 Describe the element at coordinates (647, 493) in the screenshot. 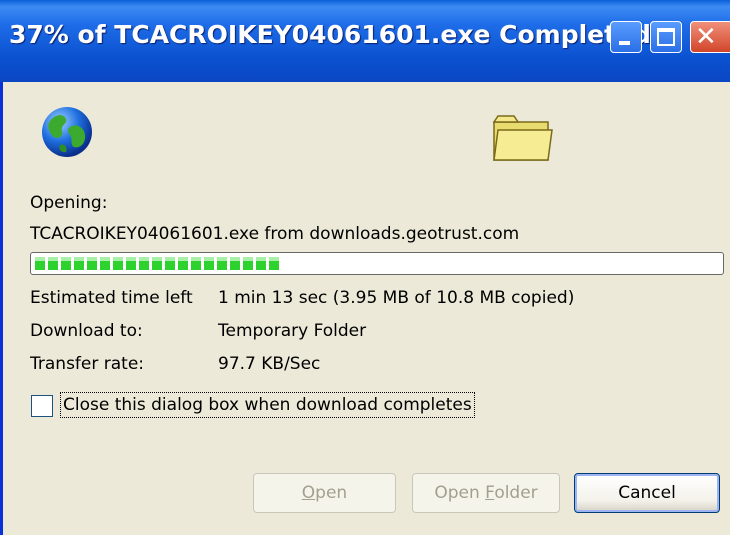

I see `cancel-button: Cancel` at that location.